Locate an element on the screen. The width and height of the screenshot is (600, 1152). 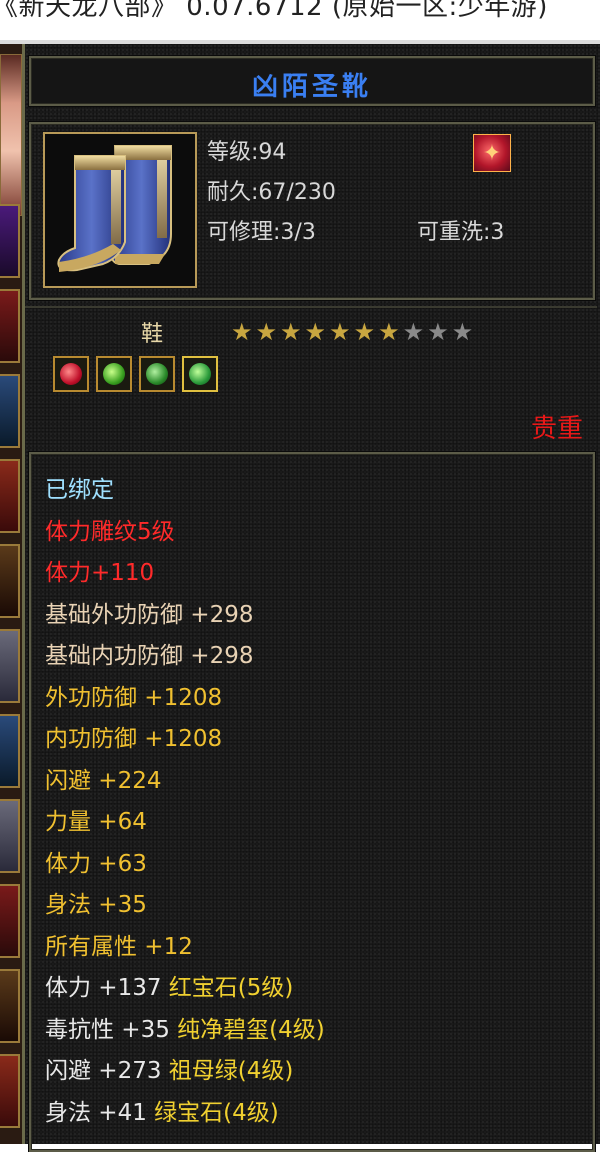
stat-text: 基础外功防御 +298 is located at coordinates (149, 614).